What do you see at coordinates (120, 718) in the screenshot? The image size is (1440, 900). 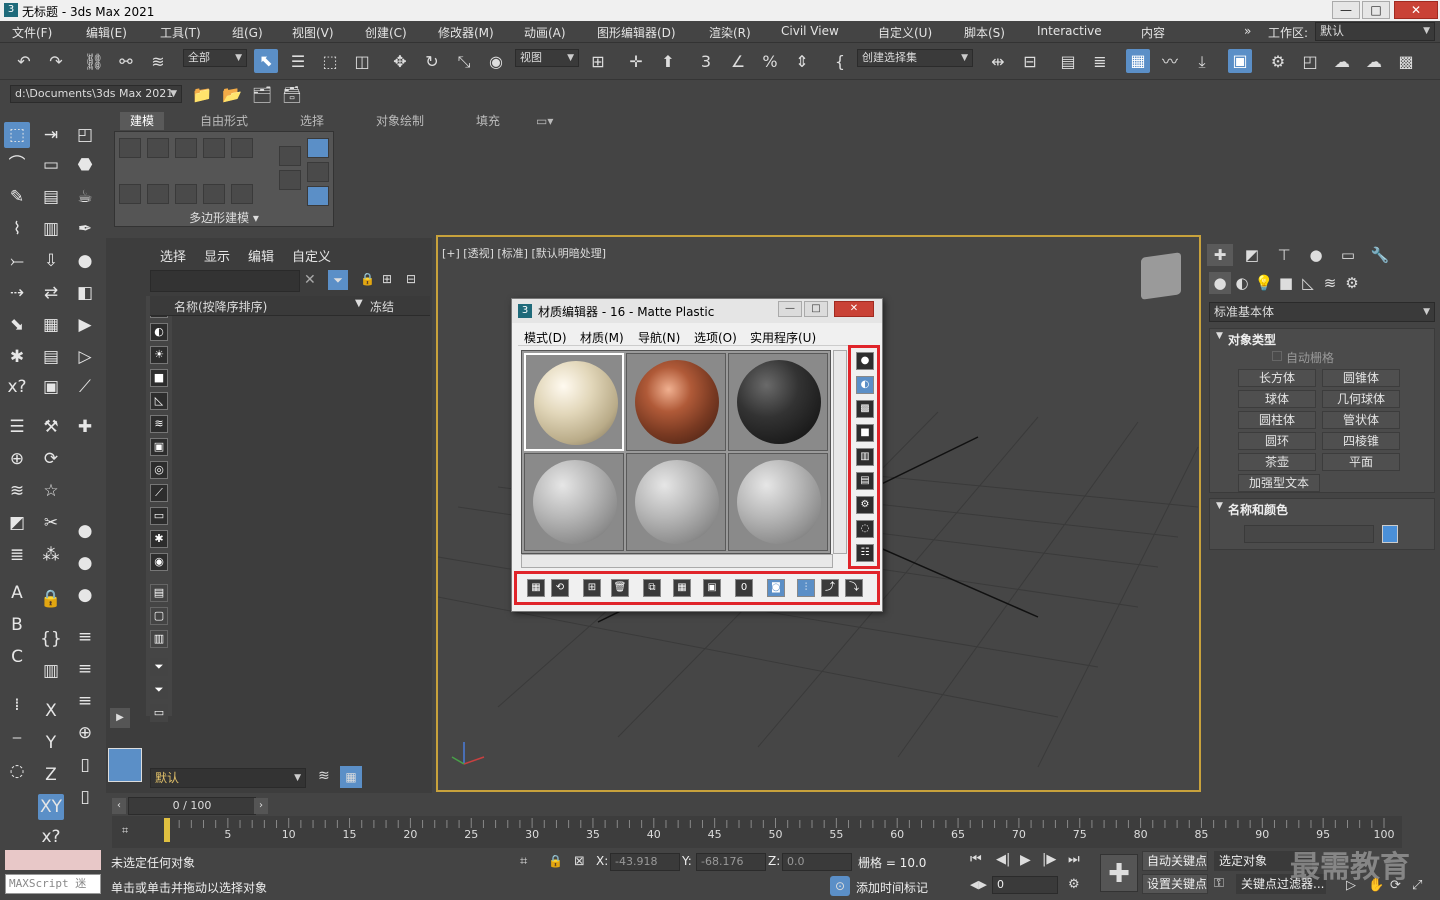 I see `expand-icon: ▶` at bounding box center [120, 718].